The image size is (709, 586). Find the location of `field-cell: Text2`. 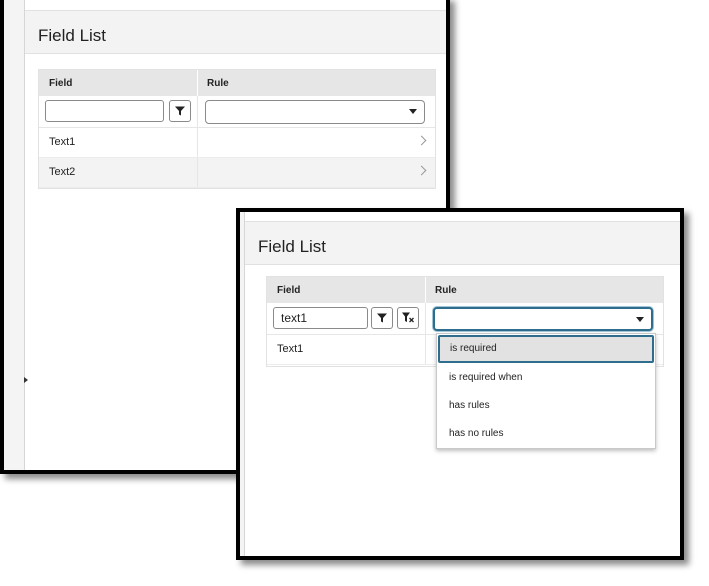

field-cell: Text2 is located at coordinates (62, 172).